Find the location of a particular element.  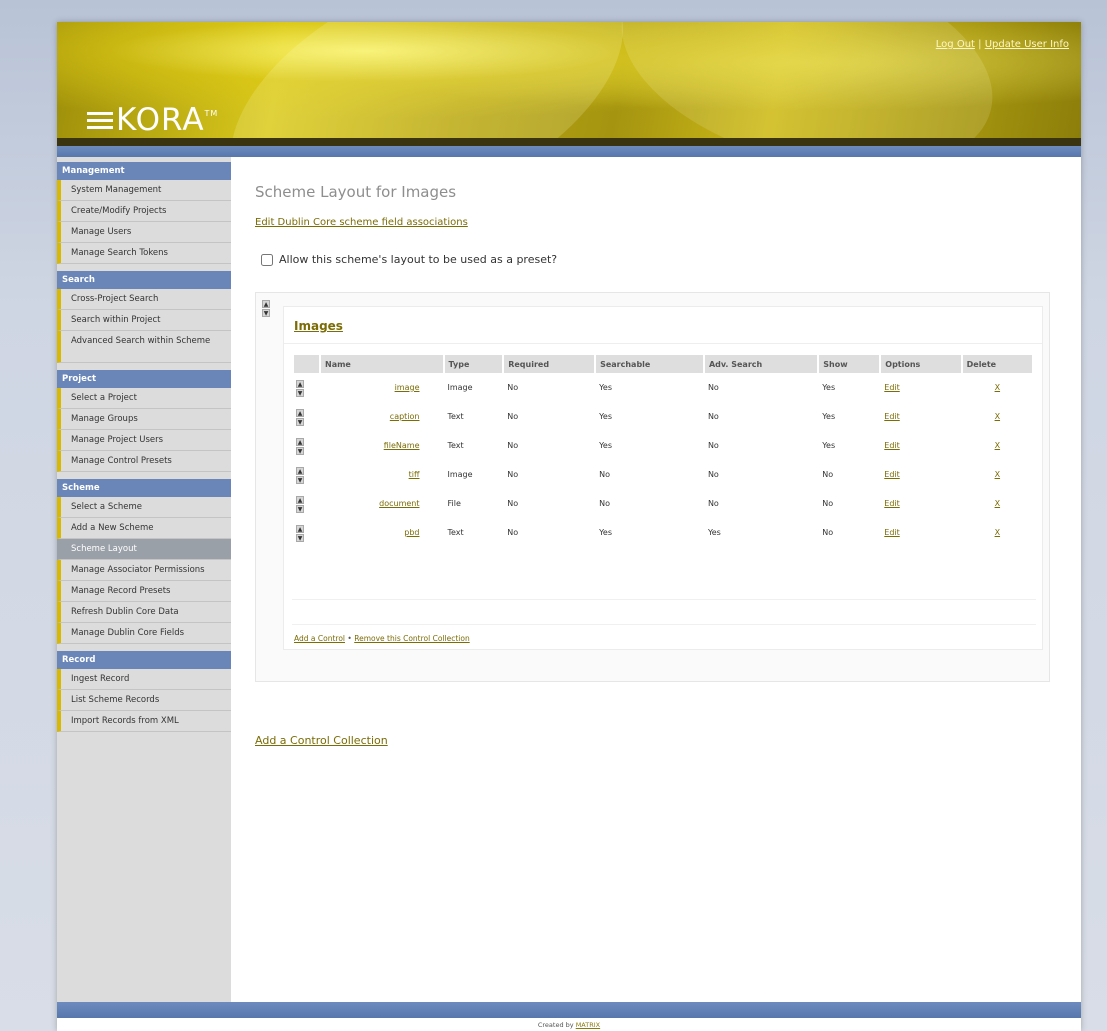

sidebar-item-manage-control-presets: Manage Control Presets is located at coordinates (144, 461).